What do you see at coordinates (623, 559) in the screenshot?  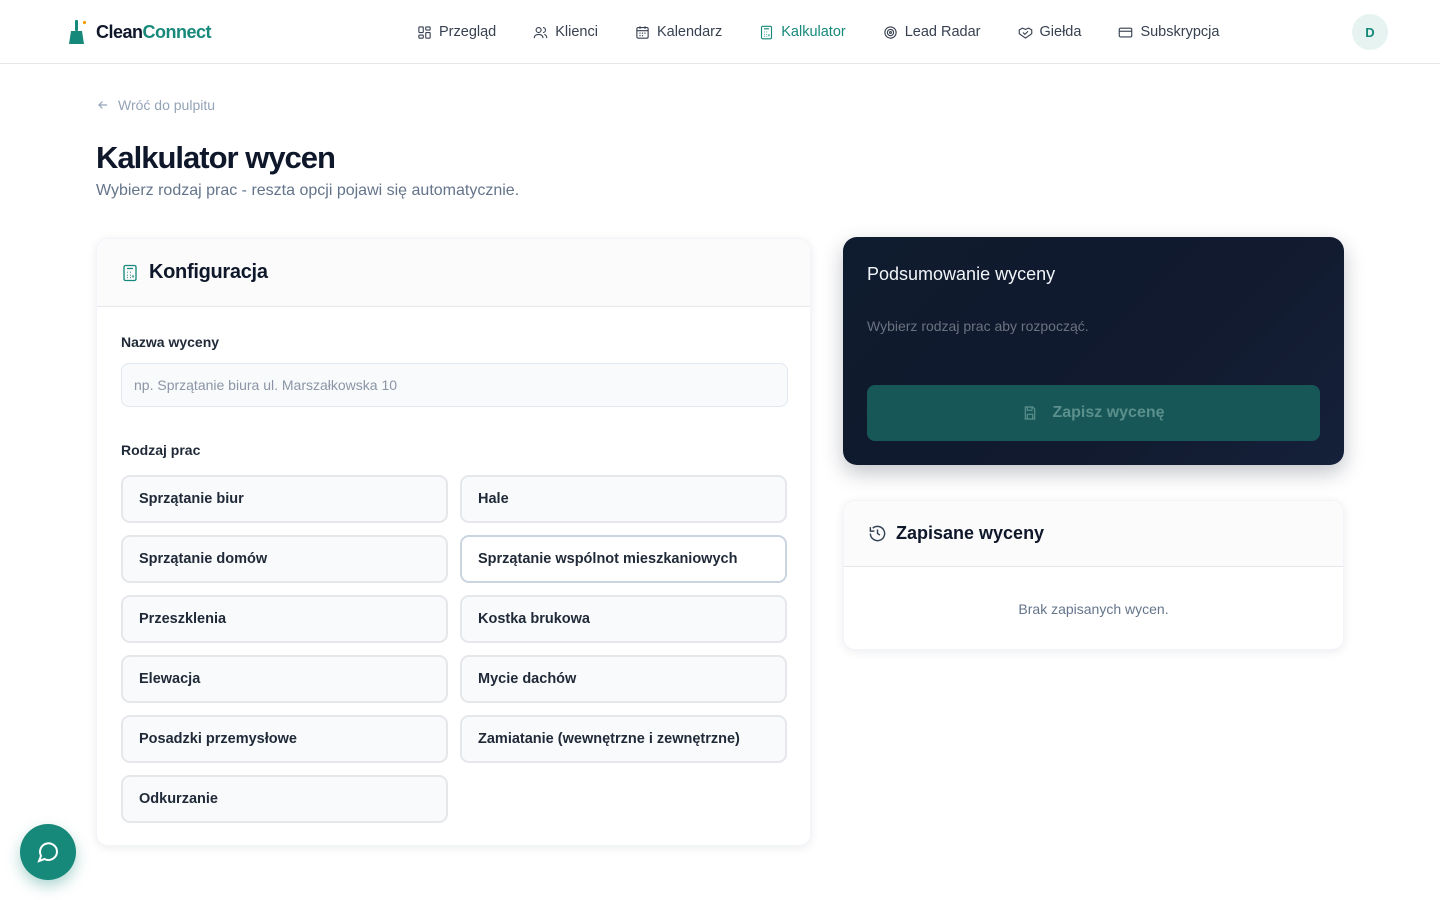 I see `work-type-option: Sprzątanie wspólnot mieszkaniowych` at bounding box center [623, 559].